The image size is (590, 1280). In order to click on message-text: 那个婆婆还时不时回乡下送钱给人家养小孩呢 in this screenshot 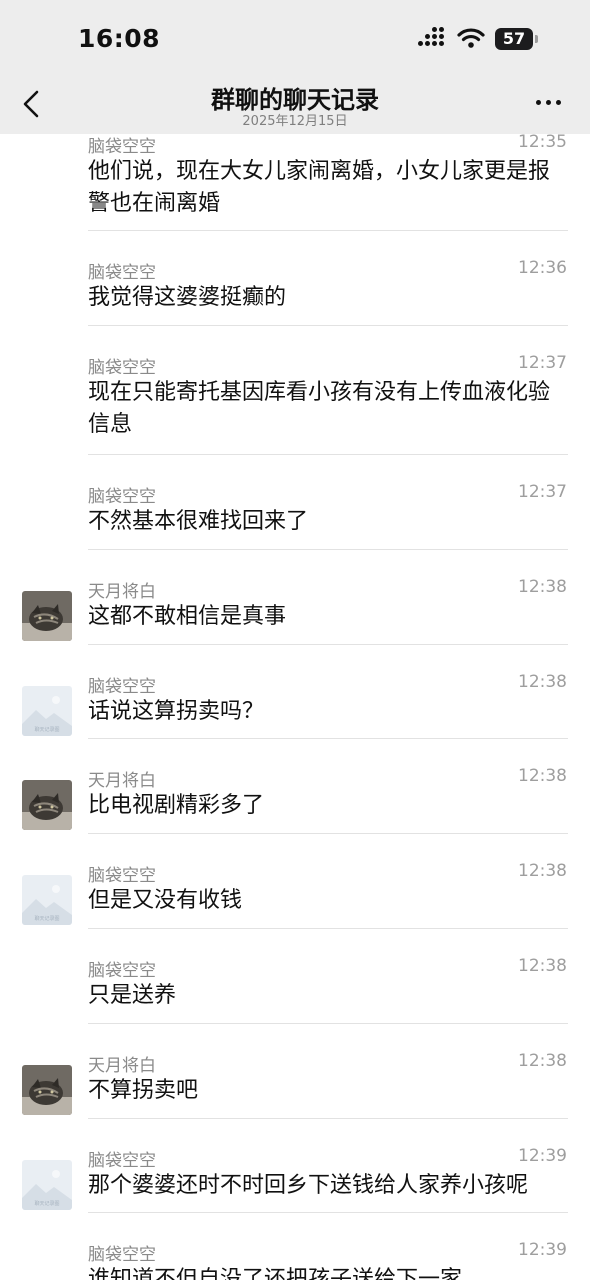, I will do `click(308, 1185)`.